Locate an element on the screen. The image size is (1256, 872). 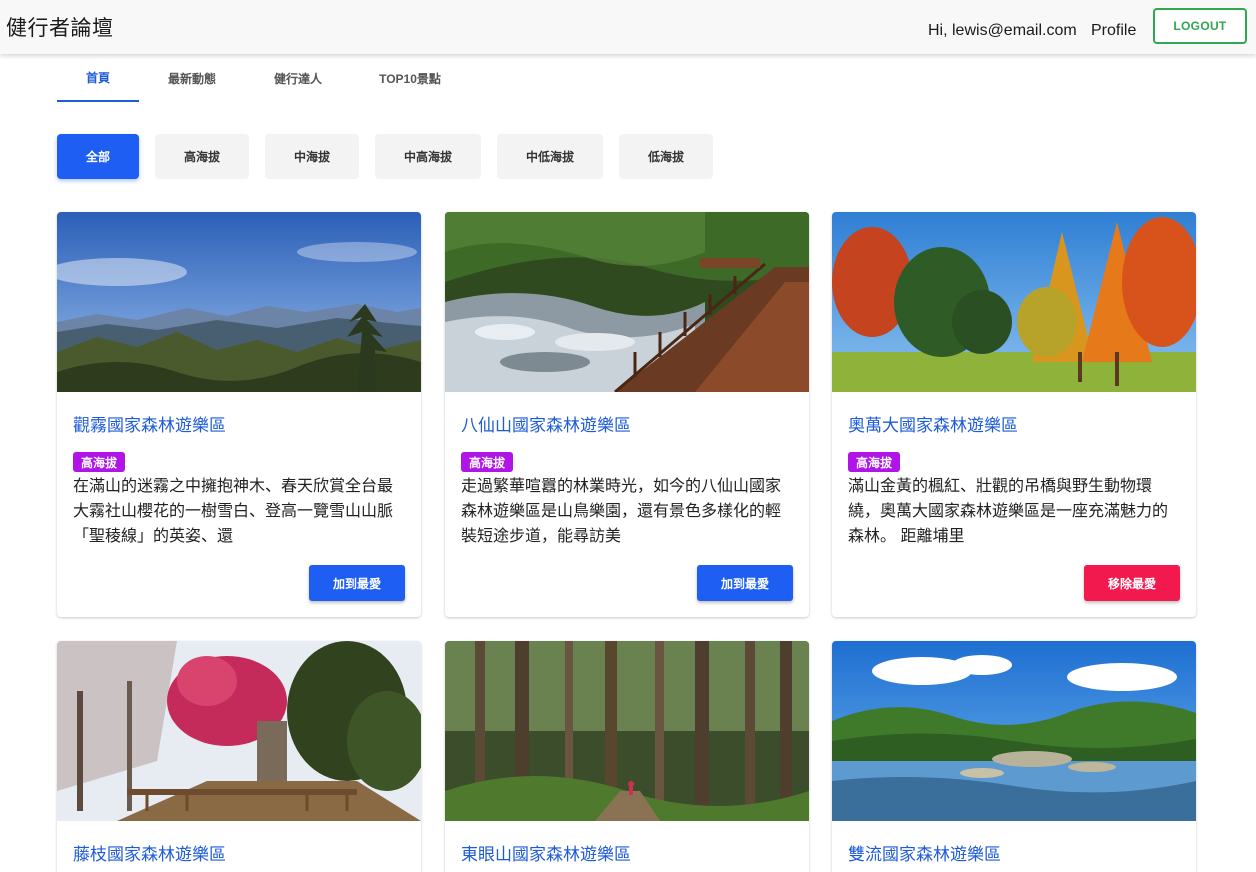
user-greeting: Hi, lewis@email.com is located at coordinates (1002, 30).